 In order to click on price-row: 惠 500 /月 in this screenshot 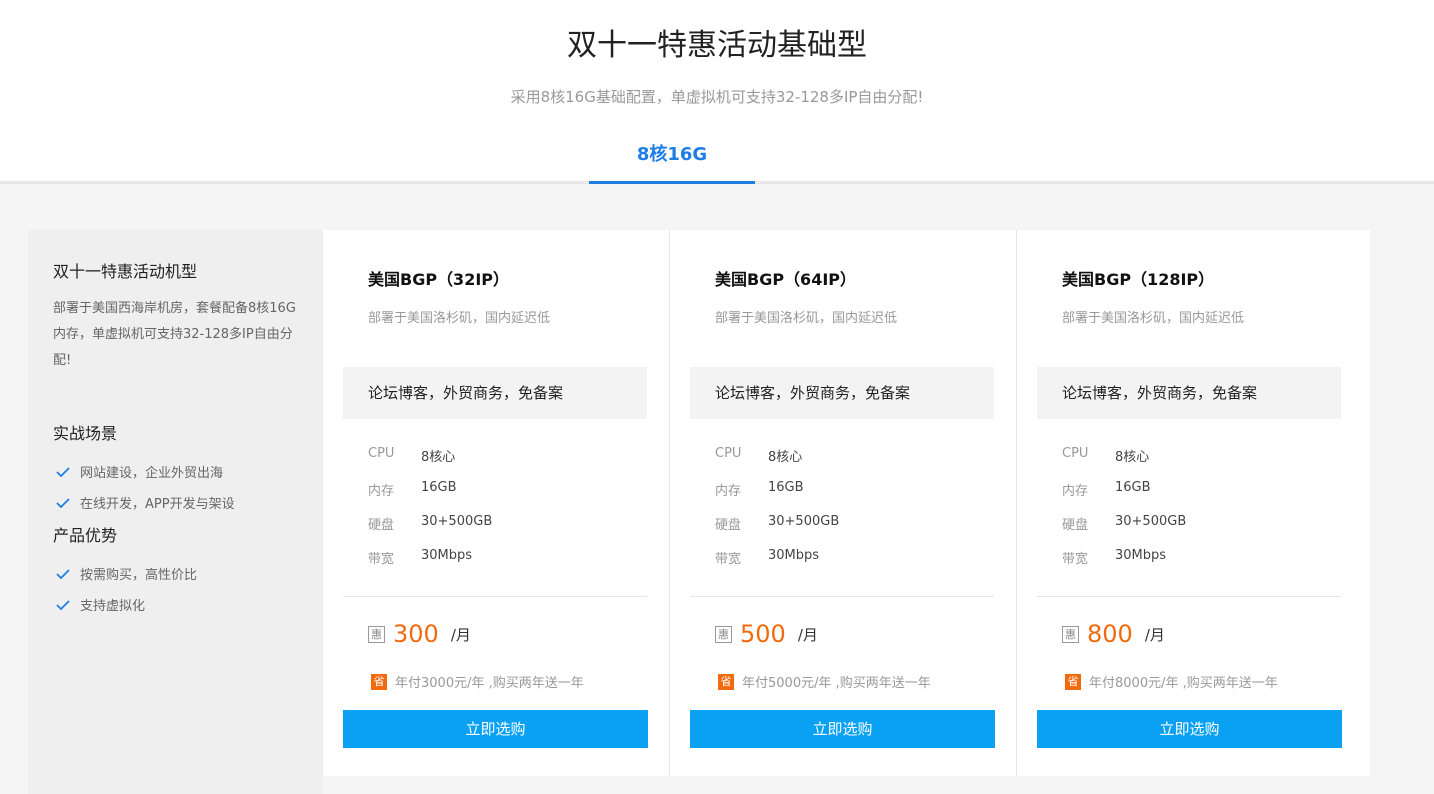, I will do `click(766, 634)`.